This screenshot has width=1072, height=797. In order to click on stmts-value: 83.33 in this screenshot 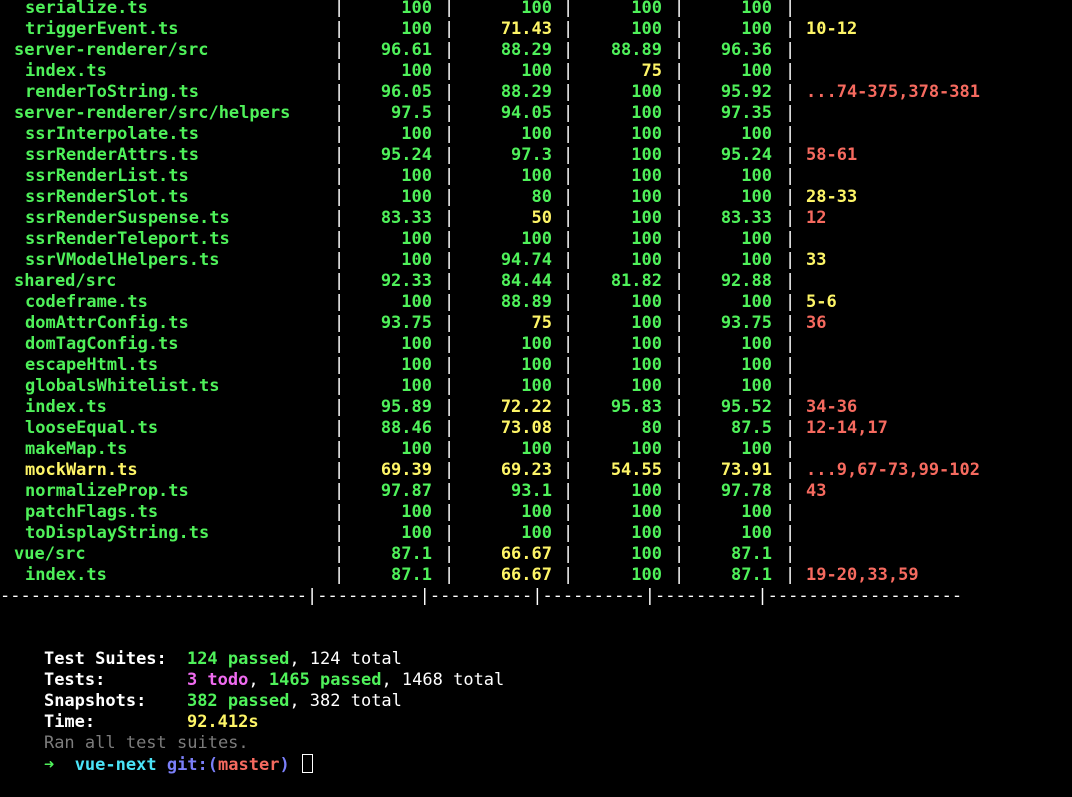, I will do `click(406, 218)`.